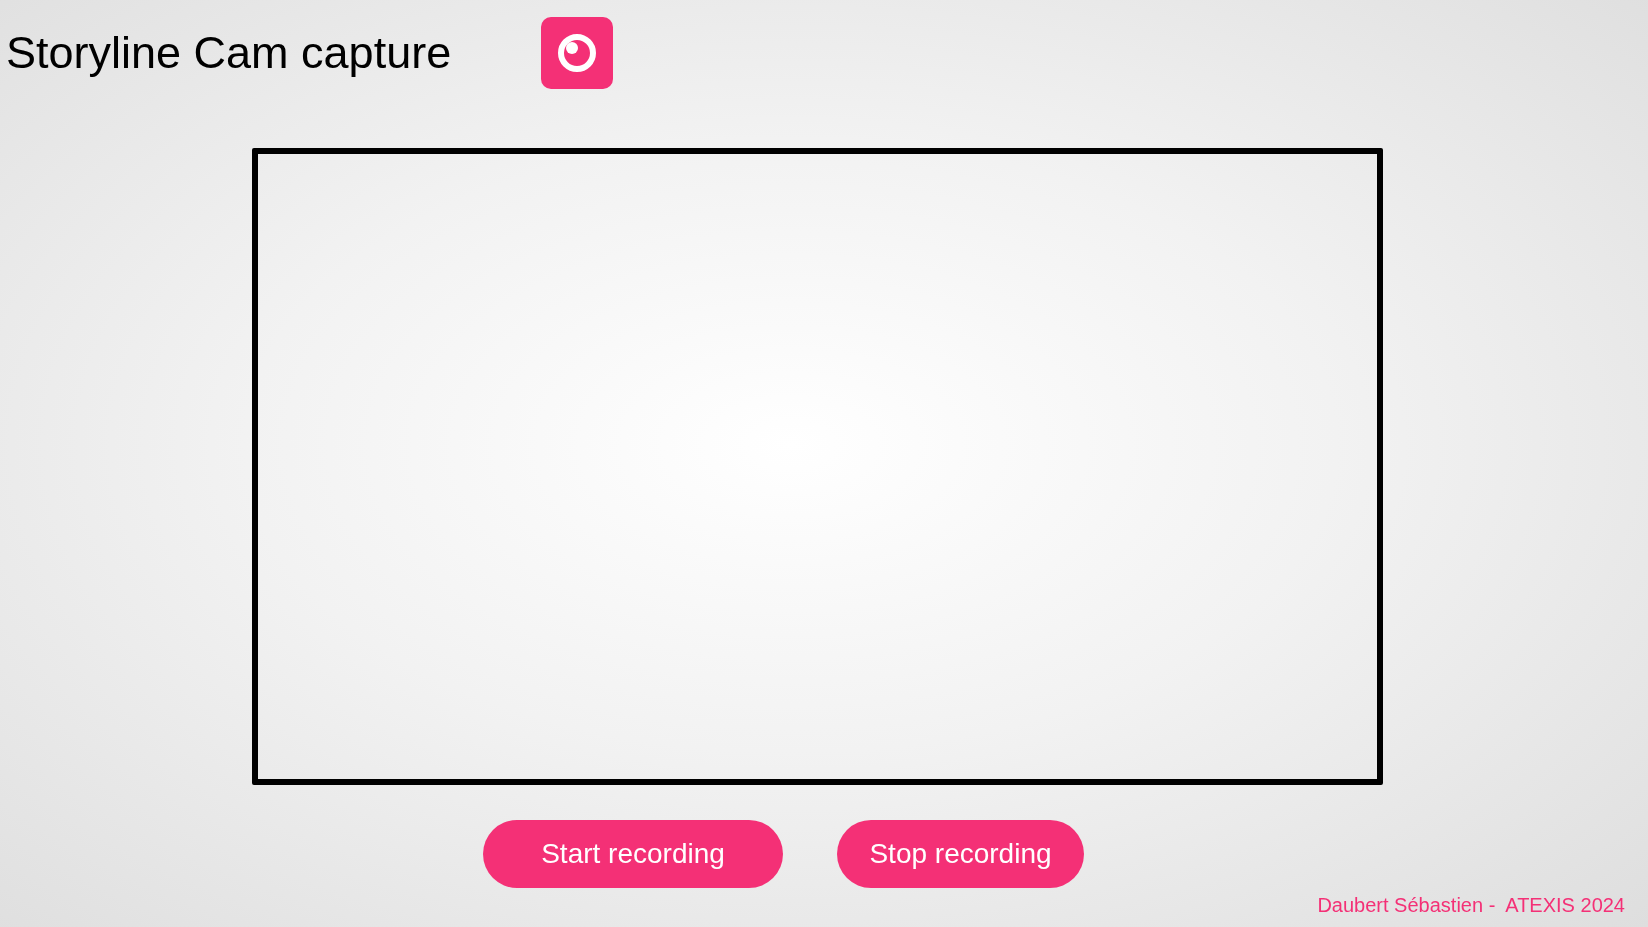 This screenshot has height=927, width=1648. What do you see at coordinates (229, 53) in the screenshot?
I see `app-title: Storyline Cam capture` at bounding box center [229, 53].